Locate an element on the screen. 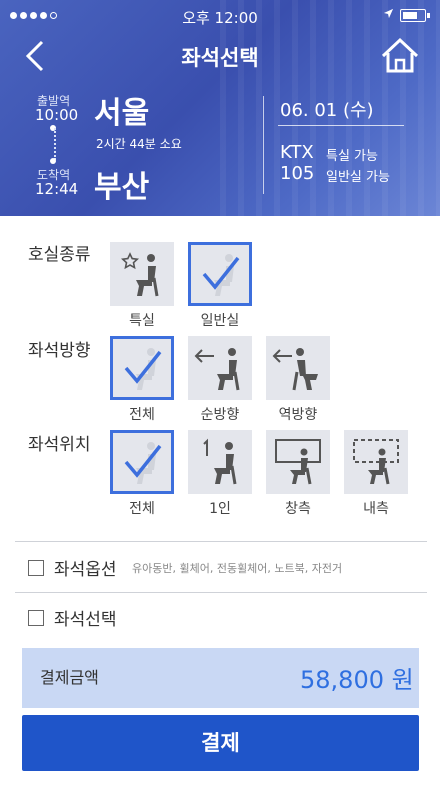 This screenshot has height=788, width=440. direction-reverse is located at coordinates (298, 368).